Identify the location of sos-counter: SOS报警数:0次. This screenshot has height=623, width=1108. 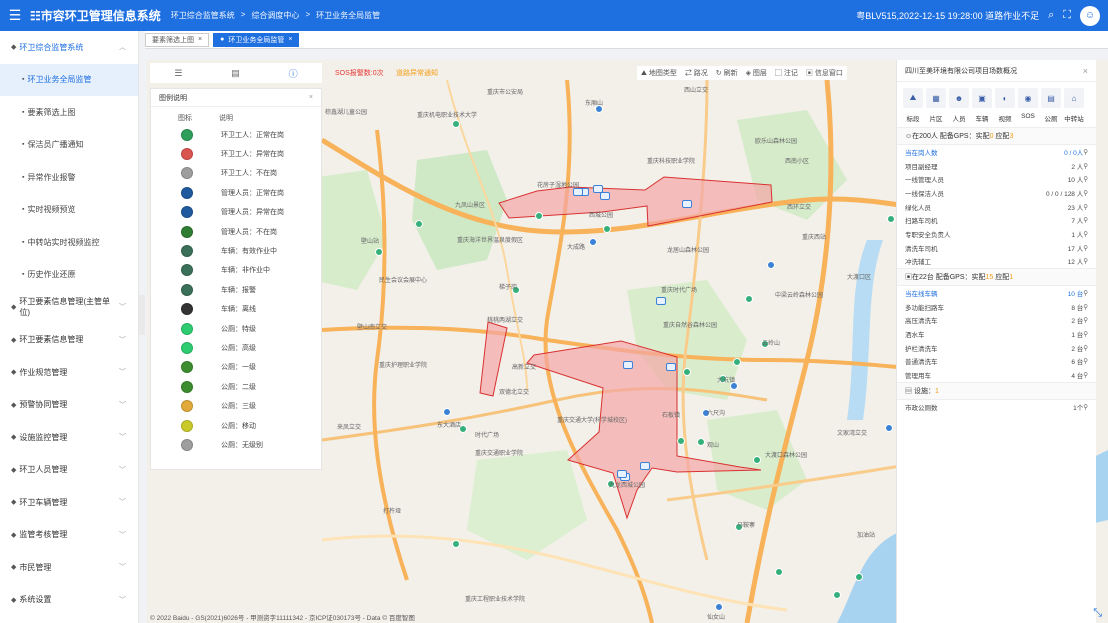
(359, 73).